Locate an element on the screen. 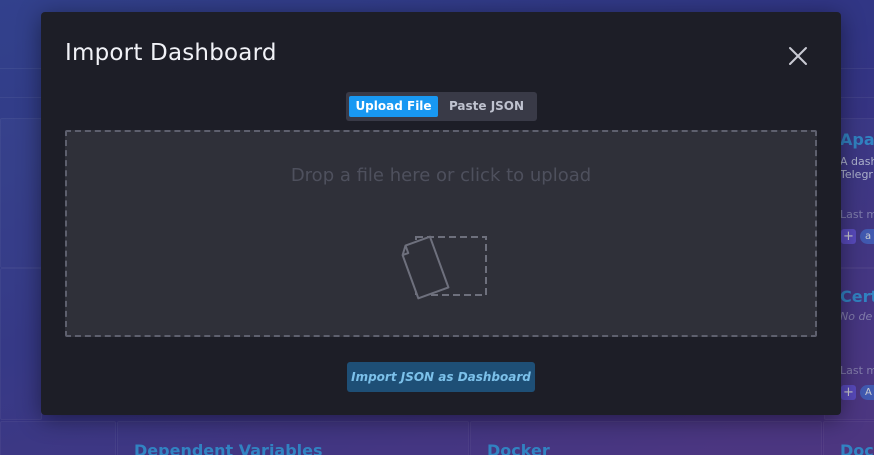 The width and height of the screenshot is (874, 455). close-icon is located at coordinates (798, 56).